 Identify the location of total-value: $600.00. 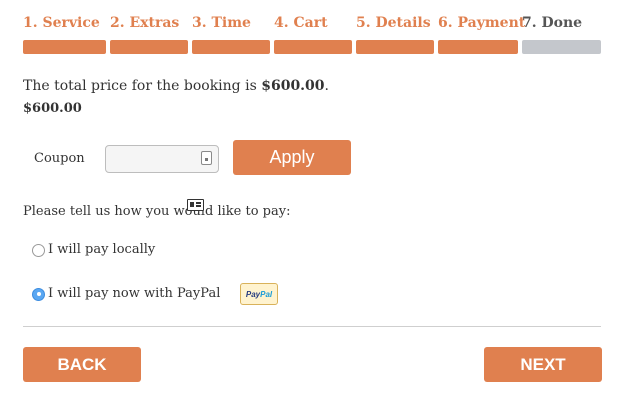
(293, 86).